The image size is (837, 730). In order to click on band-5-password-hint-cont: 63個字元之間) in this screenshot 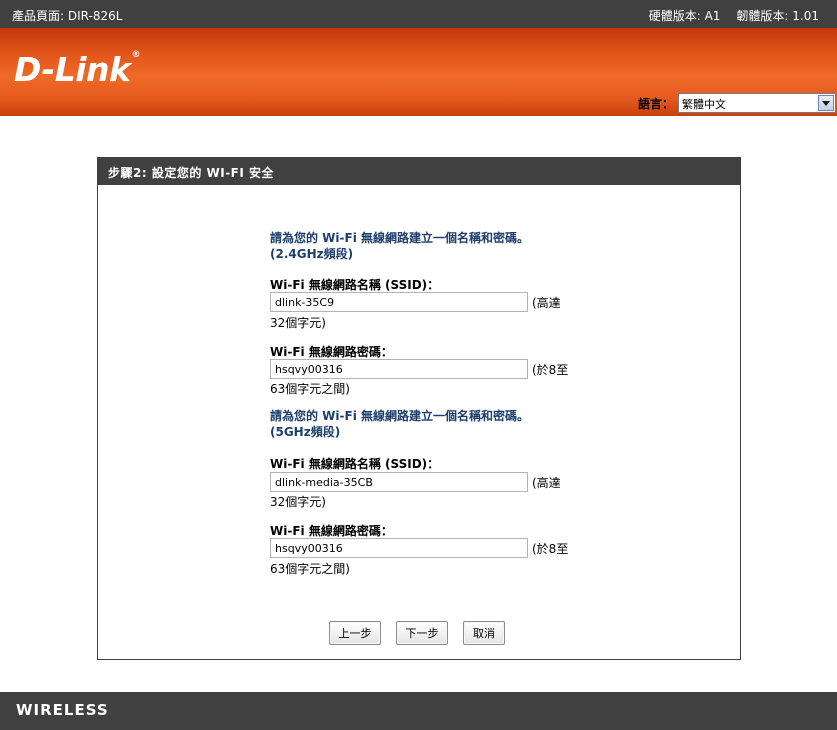, I will do `click(310, 569)`.